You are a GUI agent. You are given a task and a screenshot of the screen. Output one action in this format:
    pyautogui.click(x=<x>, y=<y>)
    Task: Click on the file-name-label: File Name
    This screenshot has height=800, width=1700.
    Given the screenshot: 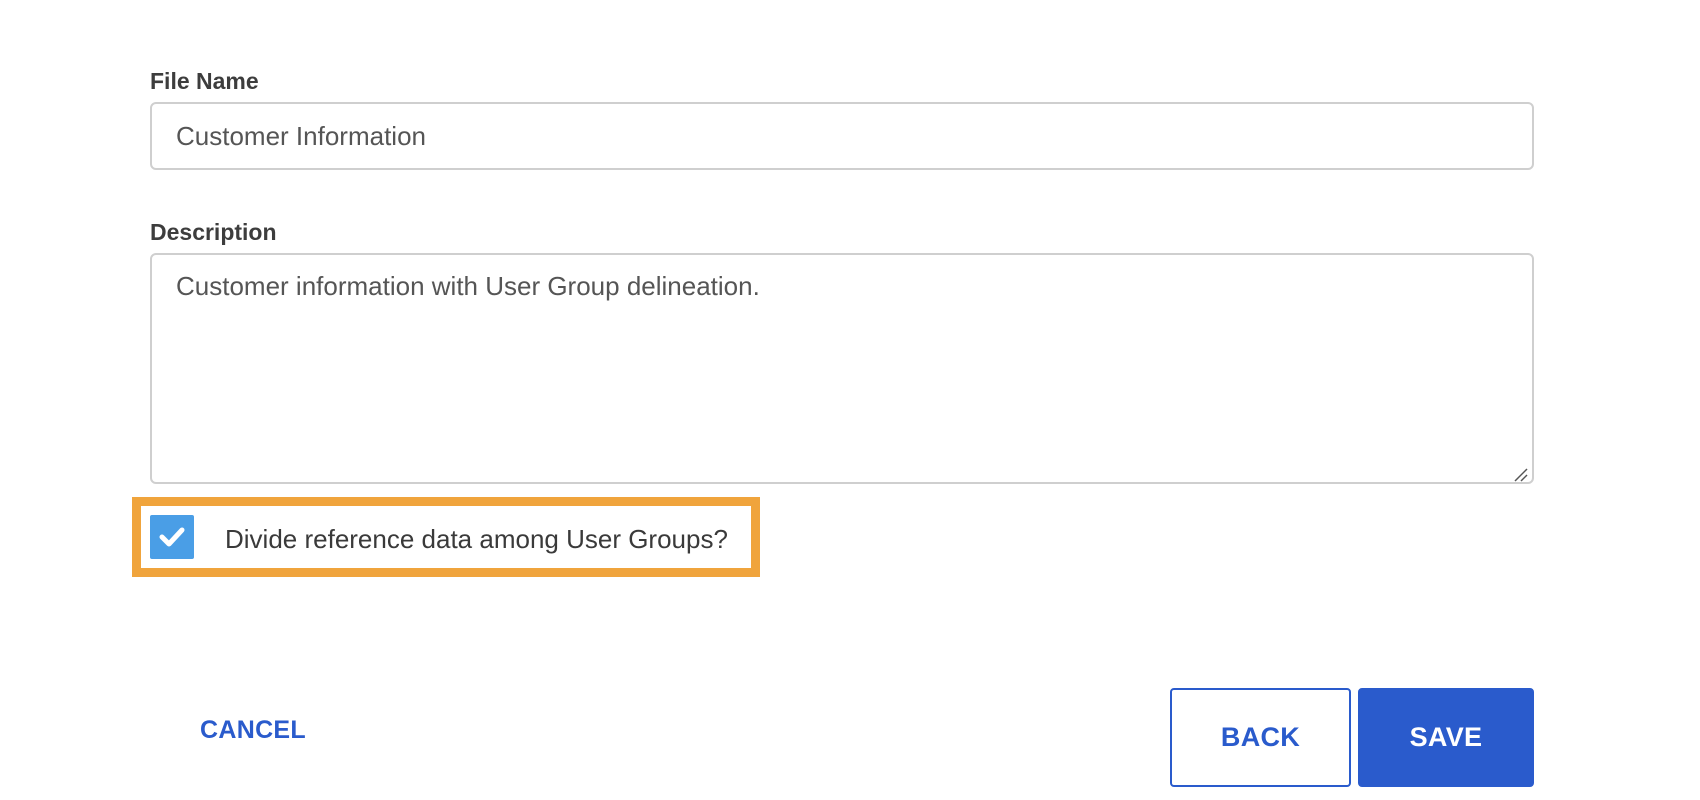 What is the action you would take?
    pyautogui.click(x=204, y=81)
    